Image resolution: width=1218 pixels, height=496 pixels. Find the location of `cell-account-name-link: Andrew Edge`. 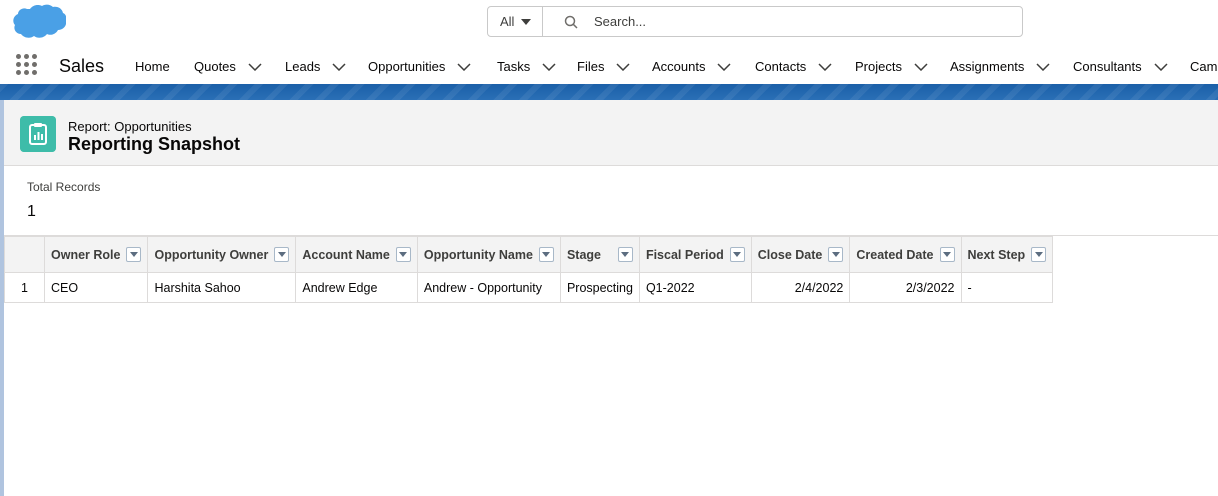

cell-account-name-link: Andrew Edge is located at coordinates (356, 287).